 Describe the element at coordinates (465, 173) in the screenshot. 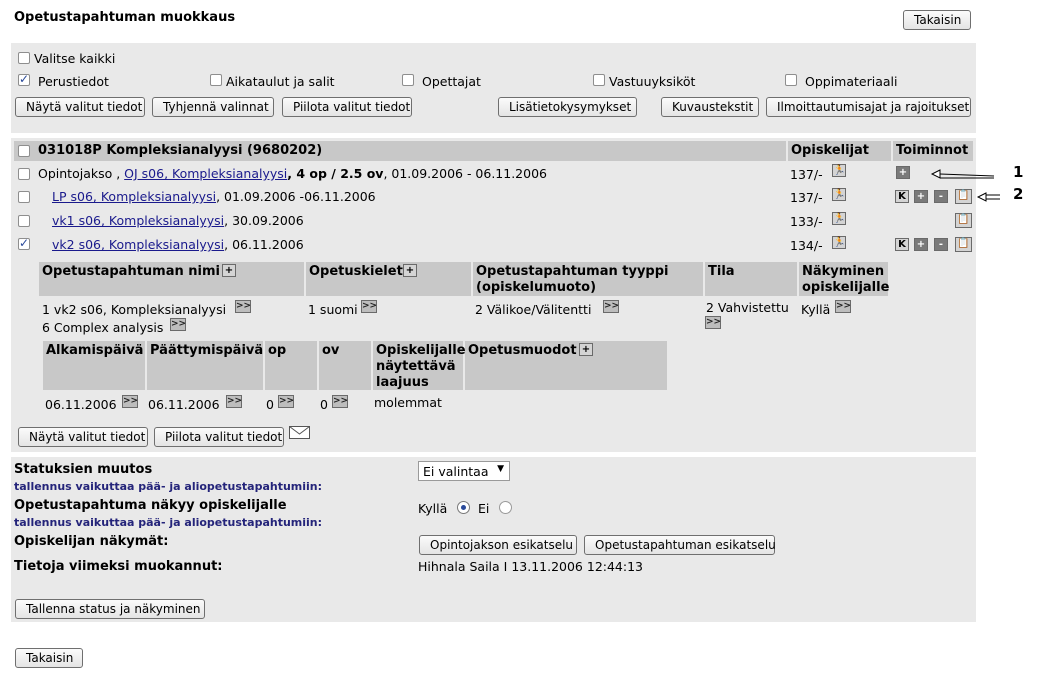

I see `dates: , 01.09.2006 - 06.11.2006` at that location.